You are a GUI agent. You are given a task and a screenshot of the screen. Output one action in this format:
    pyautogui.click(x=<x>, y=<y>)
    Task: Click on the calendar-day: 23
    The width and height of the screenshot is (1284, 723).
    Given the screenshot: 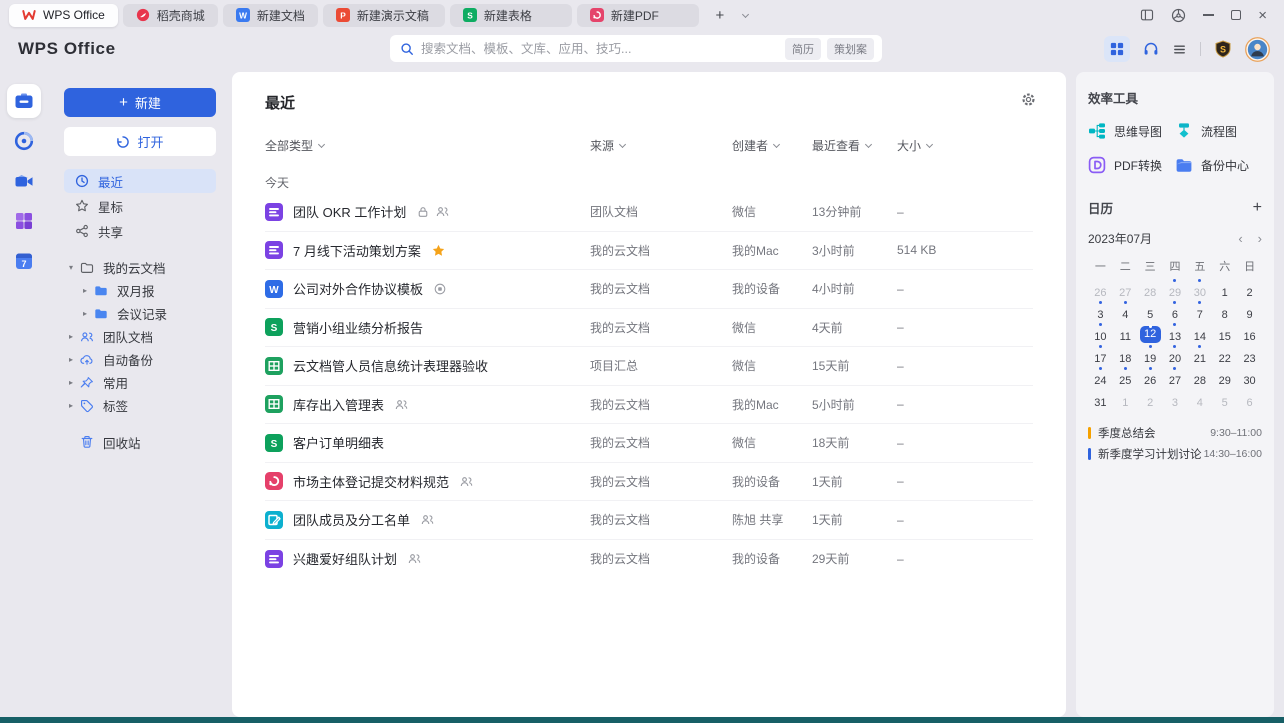 What is the action you would take?
    pyautogui.click(x=1249, y=354)
    